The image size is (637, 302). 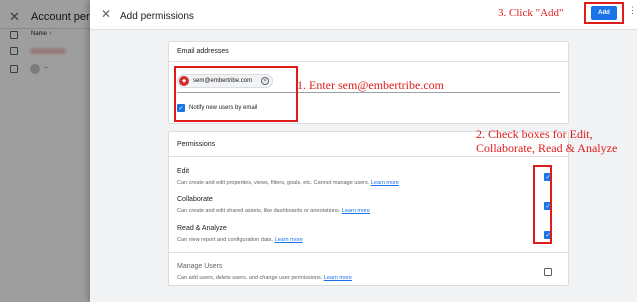 What do you see at coordinates (632, 10) in the screenshot?
I see `more-options-icon: ⋮` at bounding box center [632, 10].